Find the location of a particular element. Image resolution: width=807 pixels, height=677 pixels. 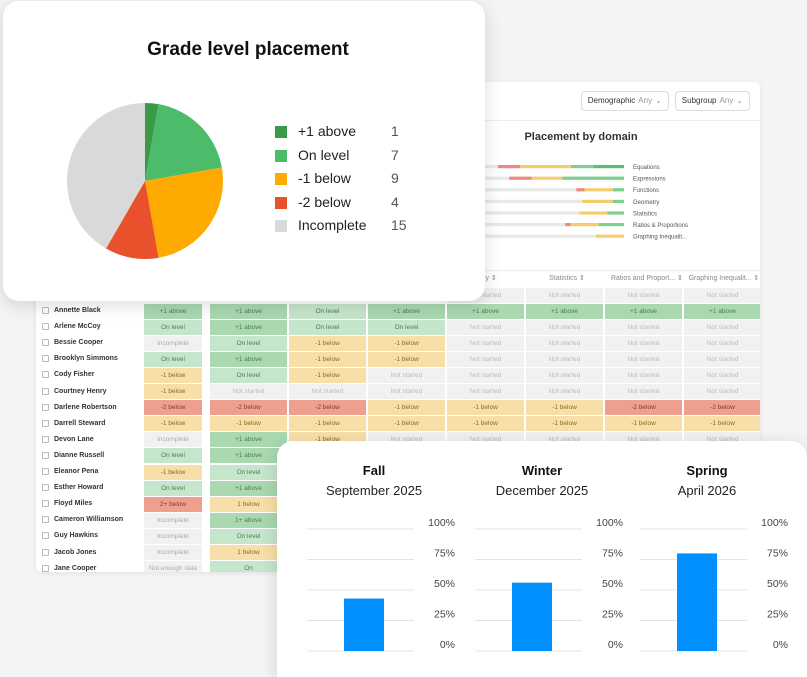

student-name: Dianne Russell is located at coordinates (79, 456).